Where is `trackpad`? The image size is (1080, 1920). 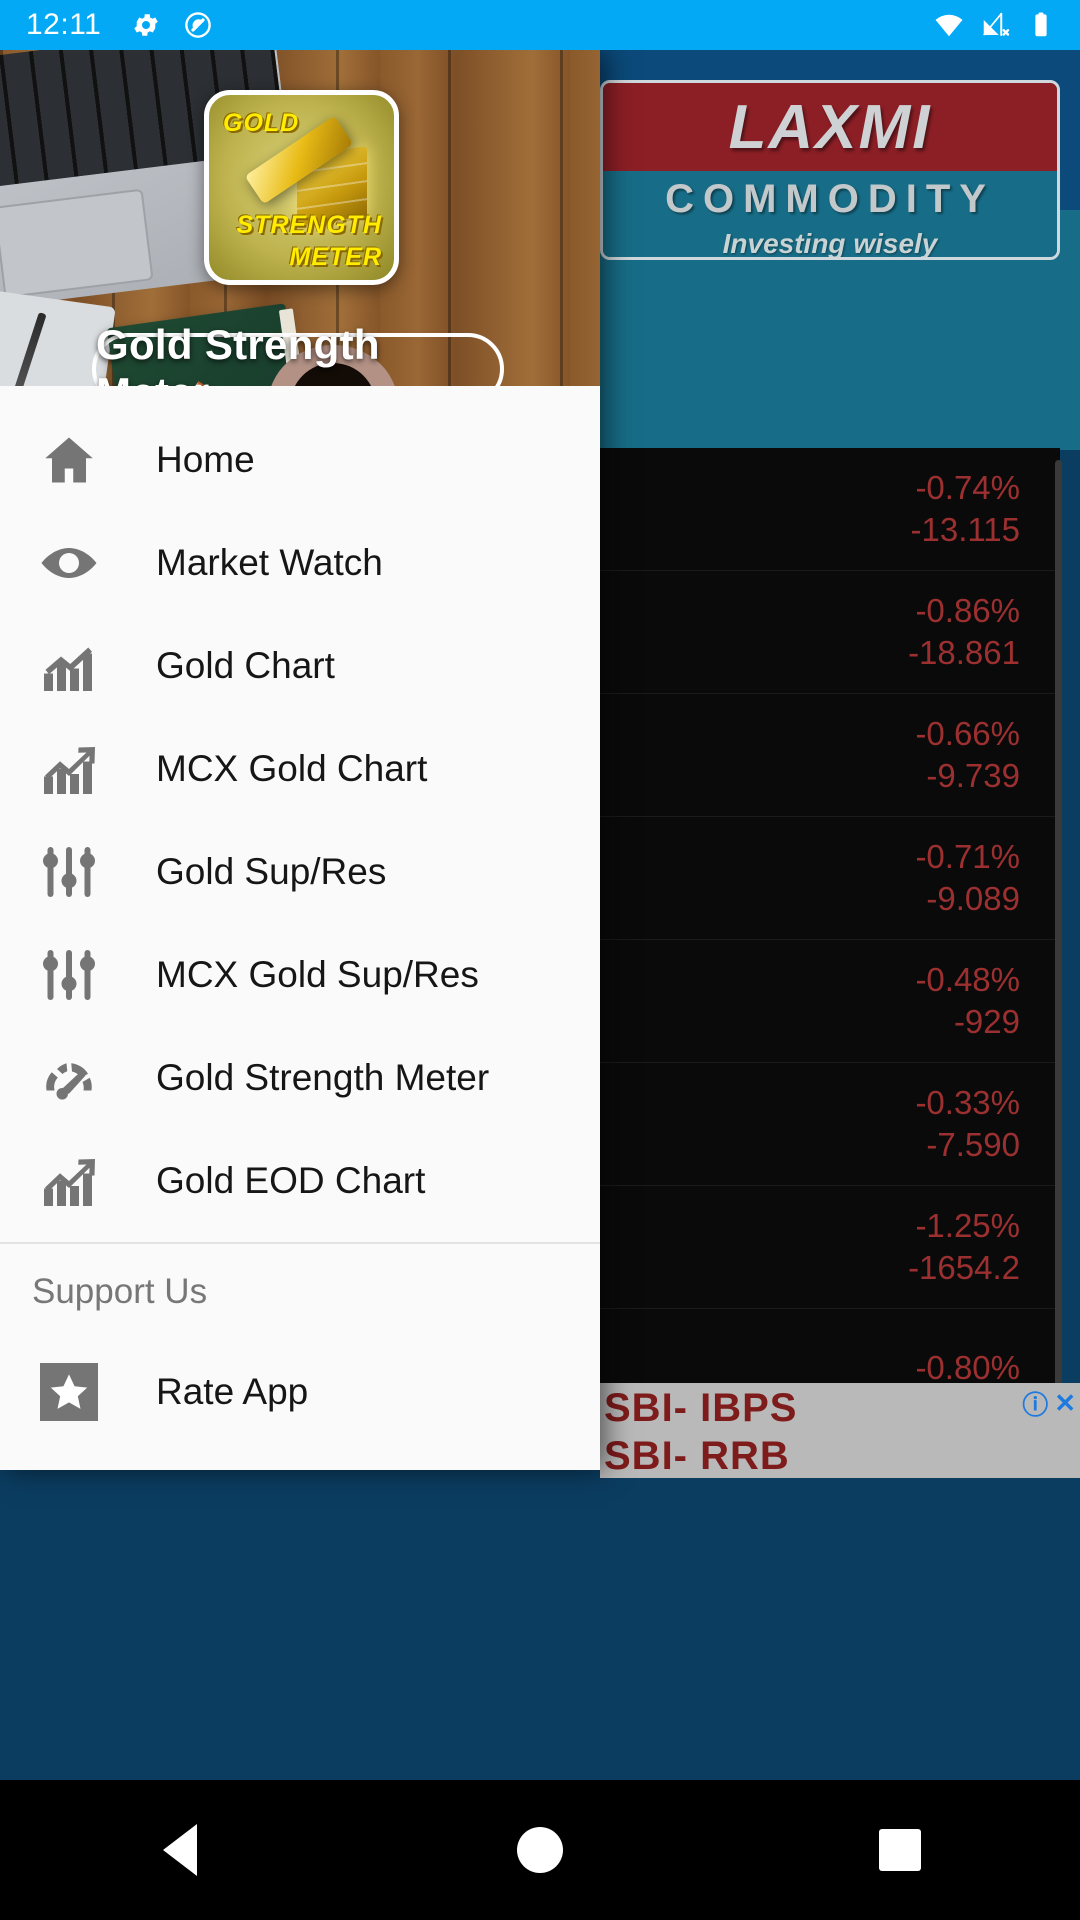 trackpad is located at coordinates (77, 243).